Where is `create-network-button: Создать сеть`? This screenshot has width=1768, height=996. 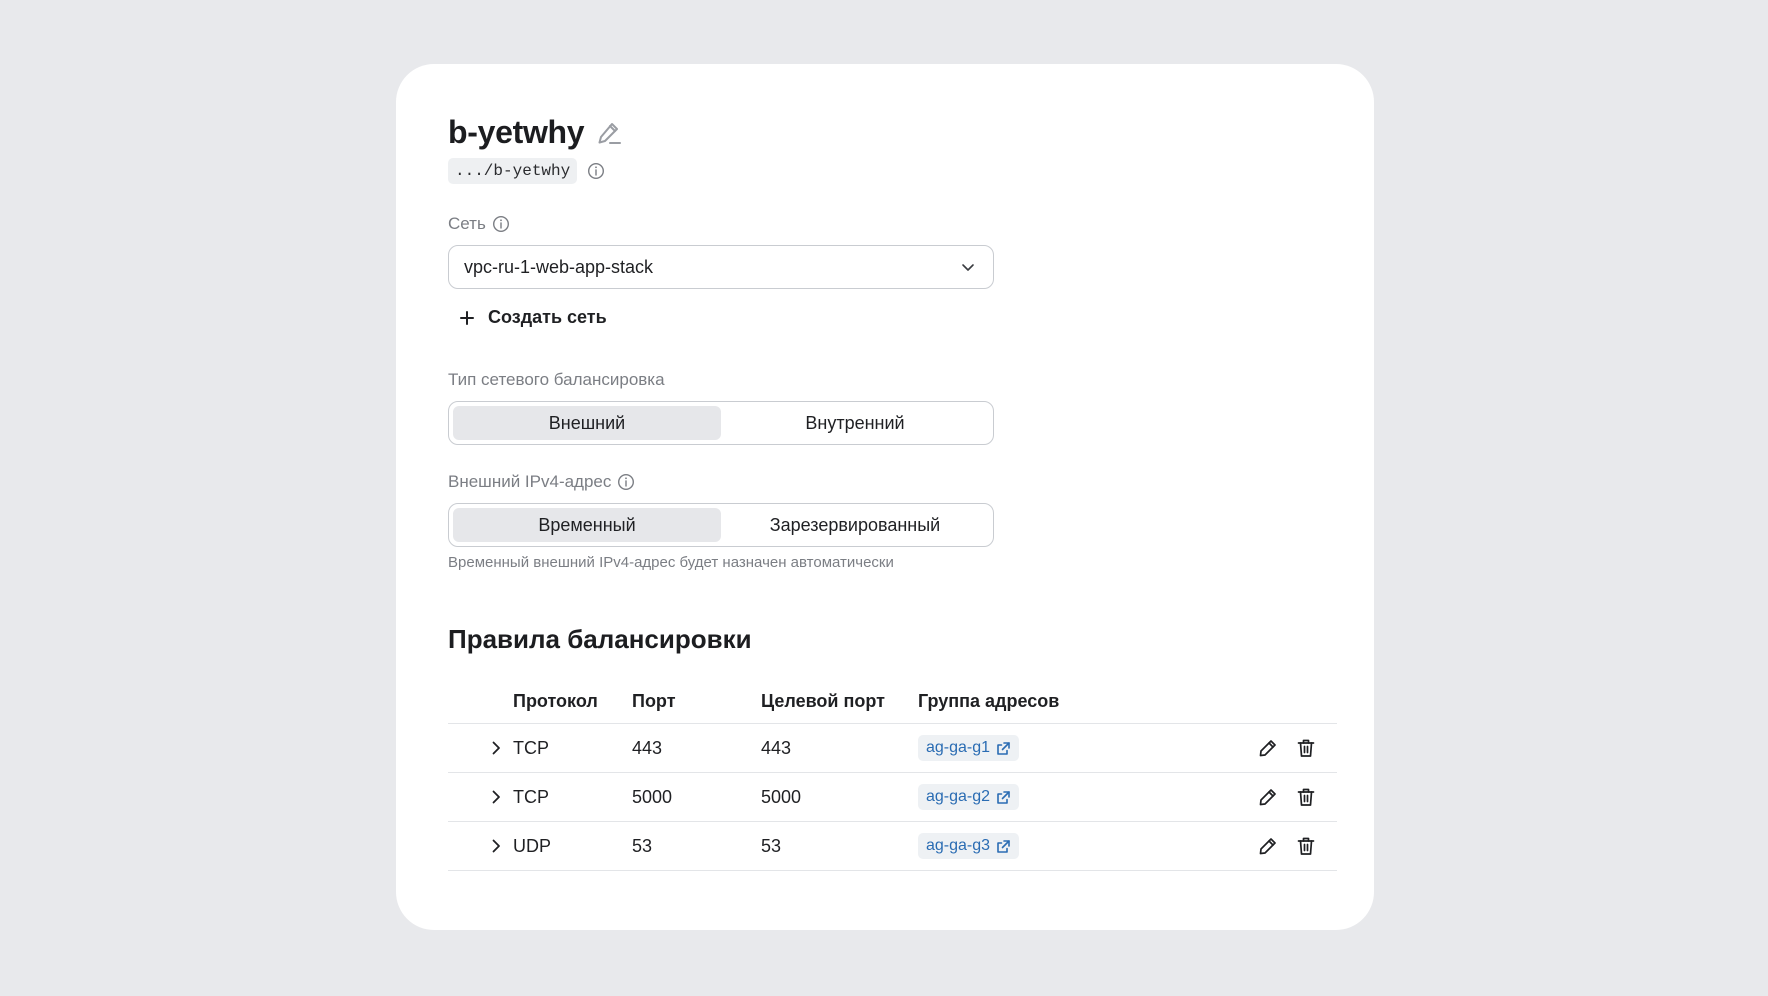
create-network-button: Создать сеть is located at coordinates (532, 317).